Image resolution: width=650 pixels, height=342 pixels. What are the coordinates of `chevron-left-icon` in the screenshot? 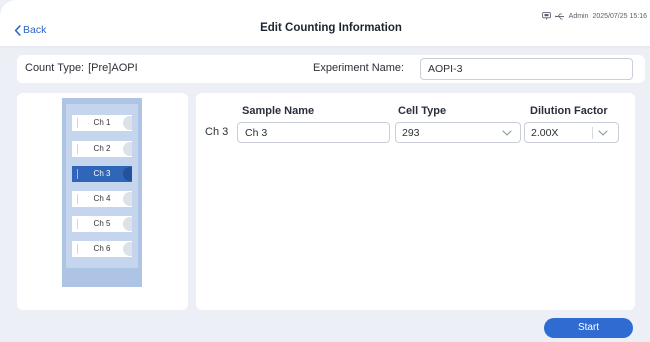 It's located at (17, 30).